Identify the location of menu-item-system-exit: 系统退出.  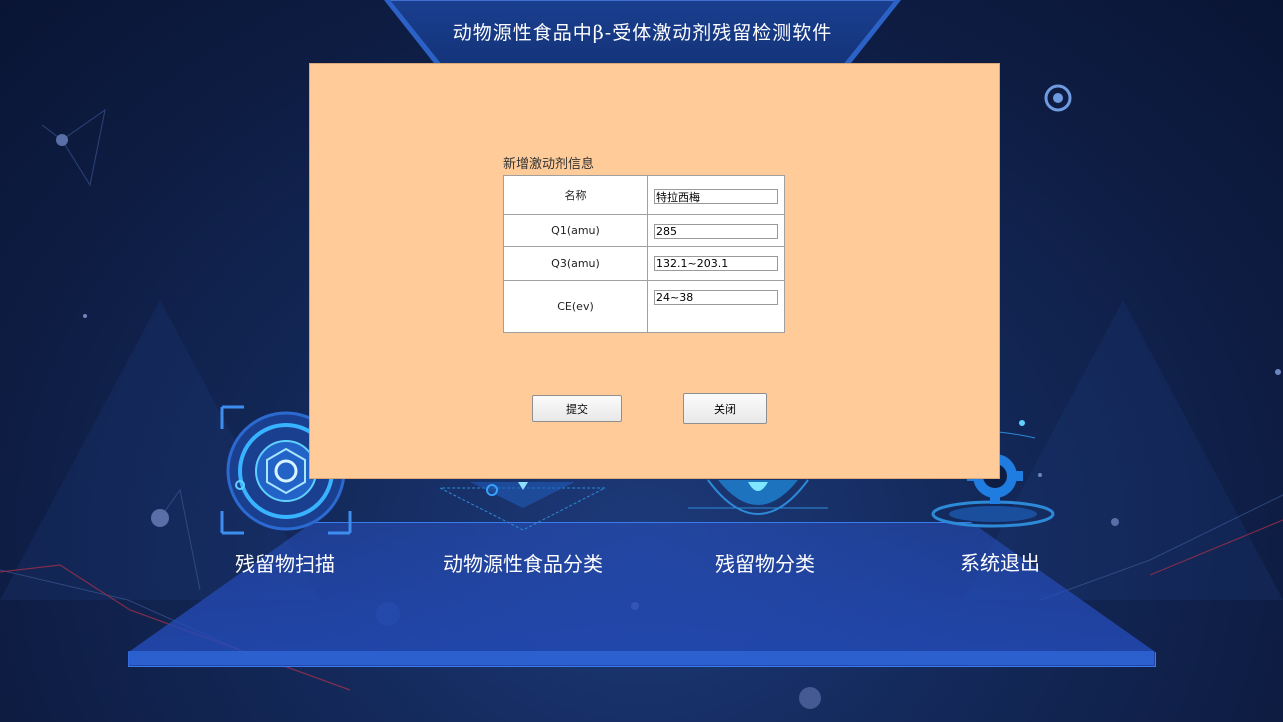
(1000, 561).